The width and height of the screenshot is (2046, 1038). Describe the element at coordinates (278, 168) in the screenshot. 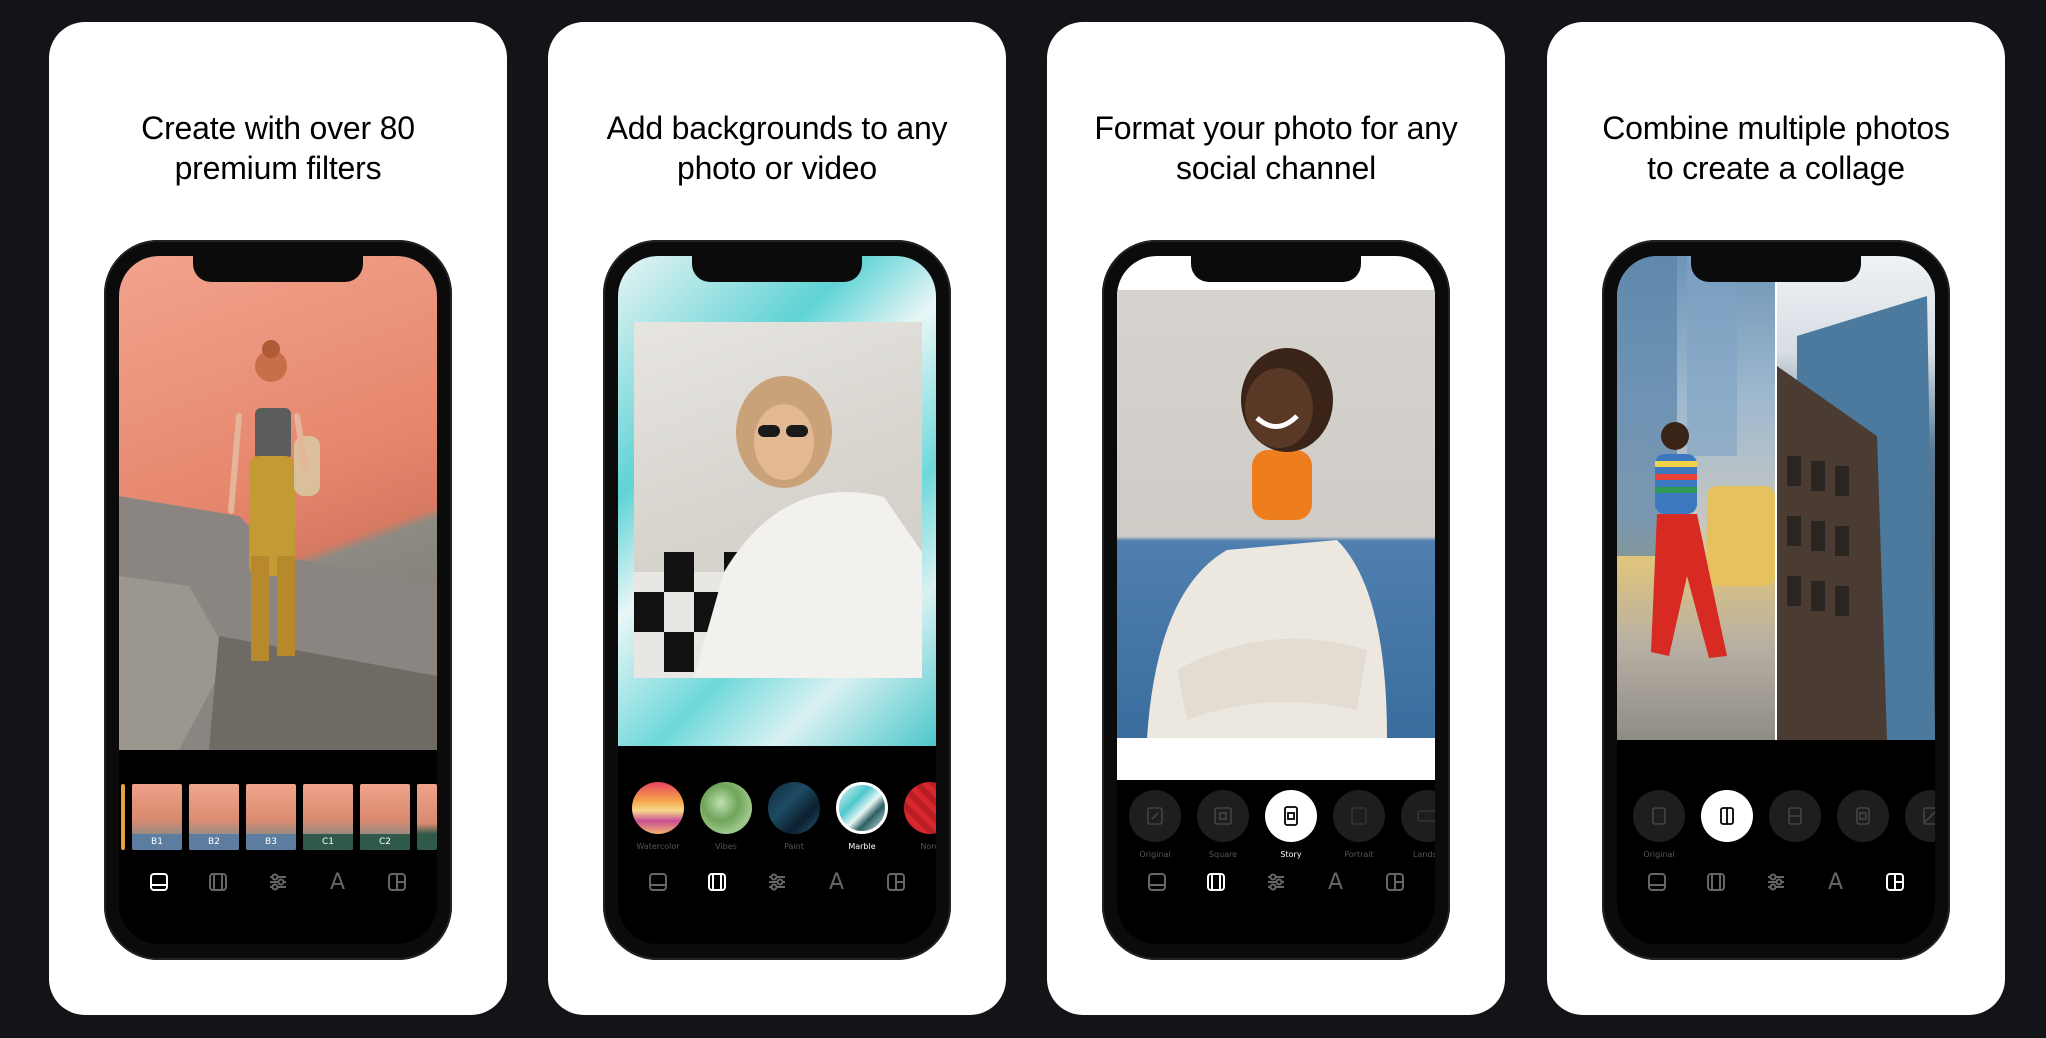

I see `card-title-line: premium filters` at that location.